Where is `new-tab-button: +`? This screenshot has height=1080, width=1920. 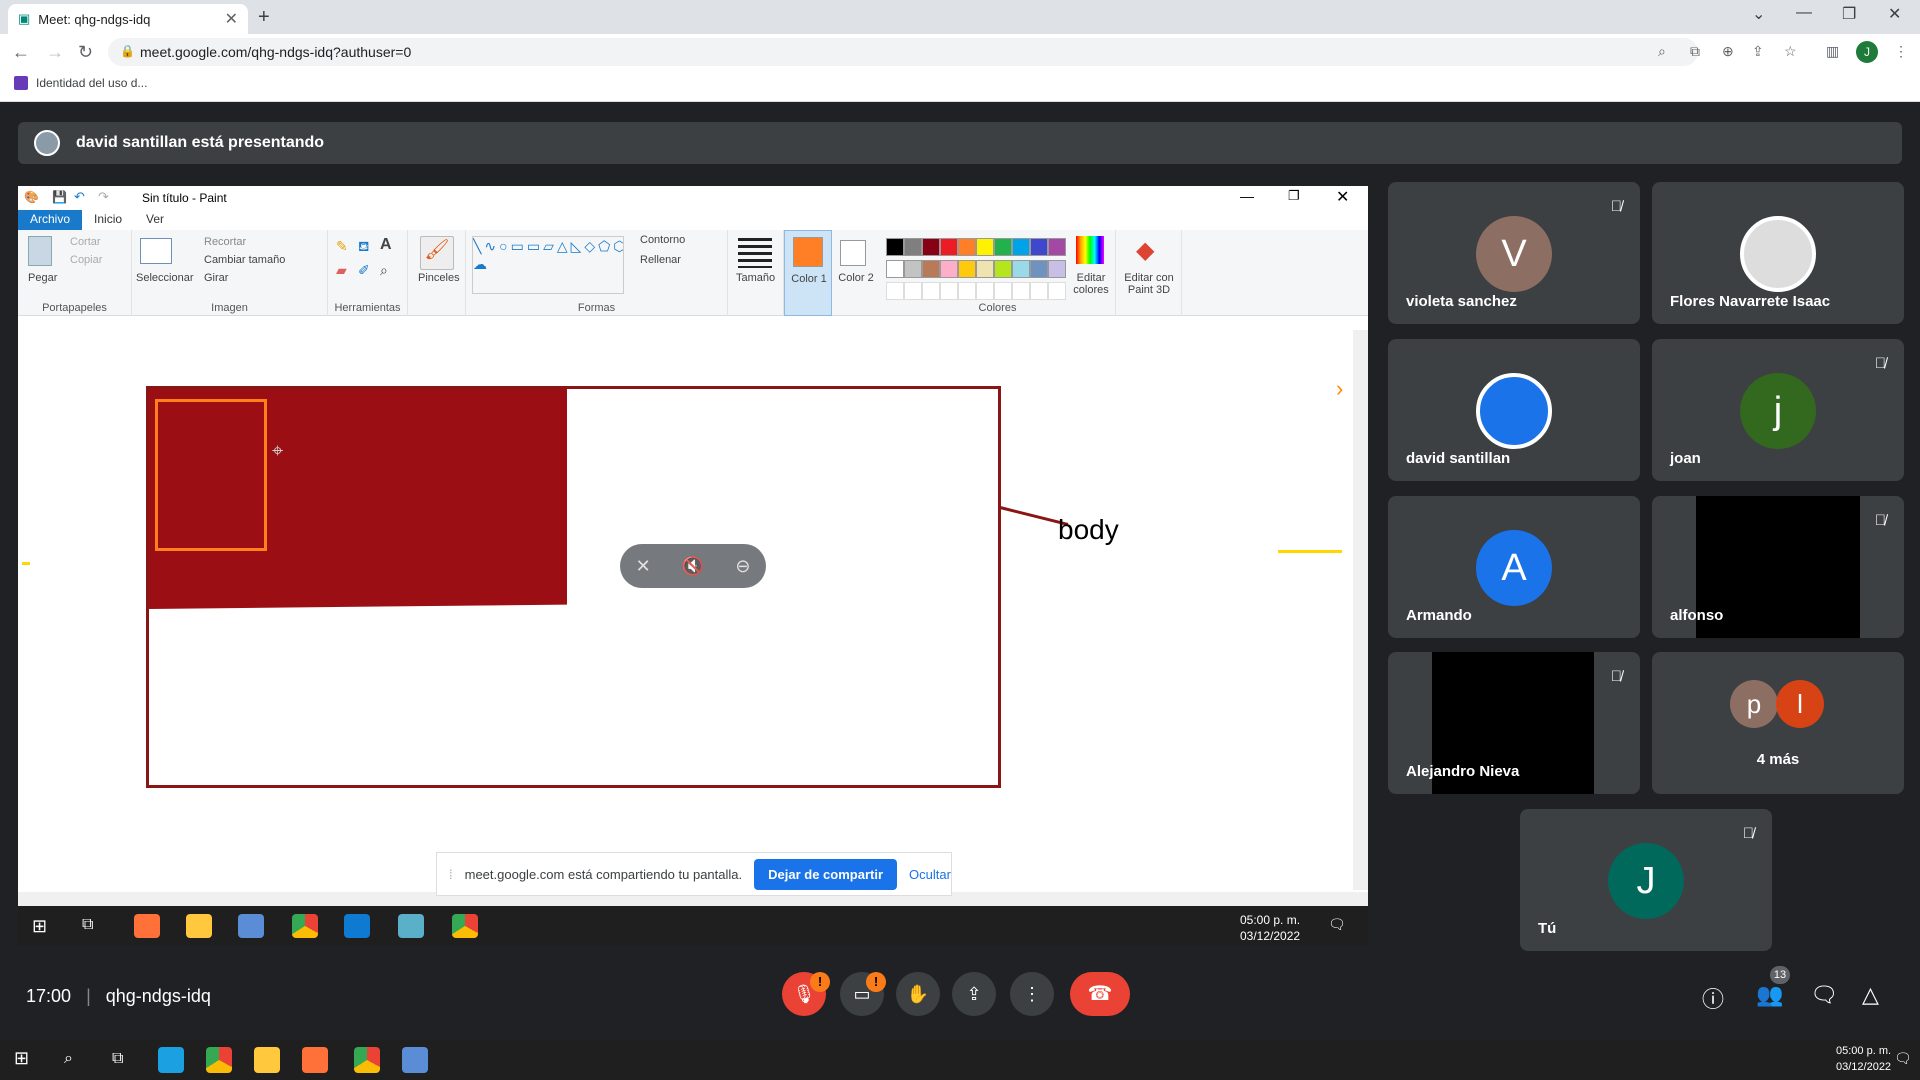
new-tab-button: + is located at coordinates (264, 17).